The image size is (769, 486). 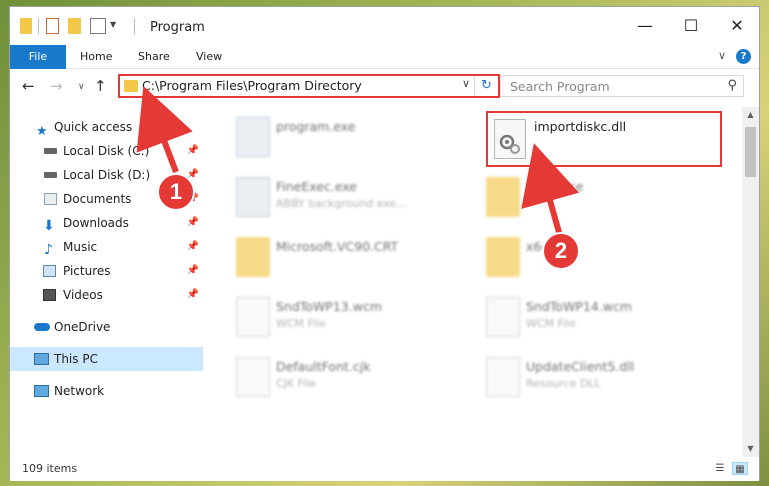 What do you see at coordinates (600, 377) in the screenshot?
I see `list-item: UpdateClient5.dll Resource DLL` at bounding box center [600, 377].